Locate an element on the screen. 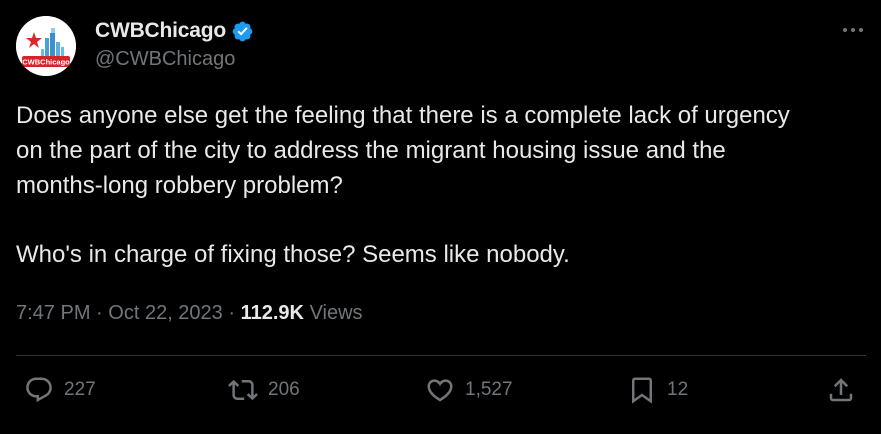  divider is located at coordinates (441, 355).